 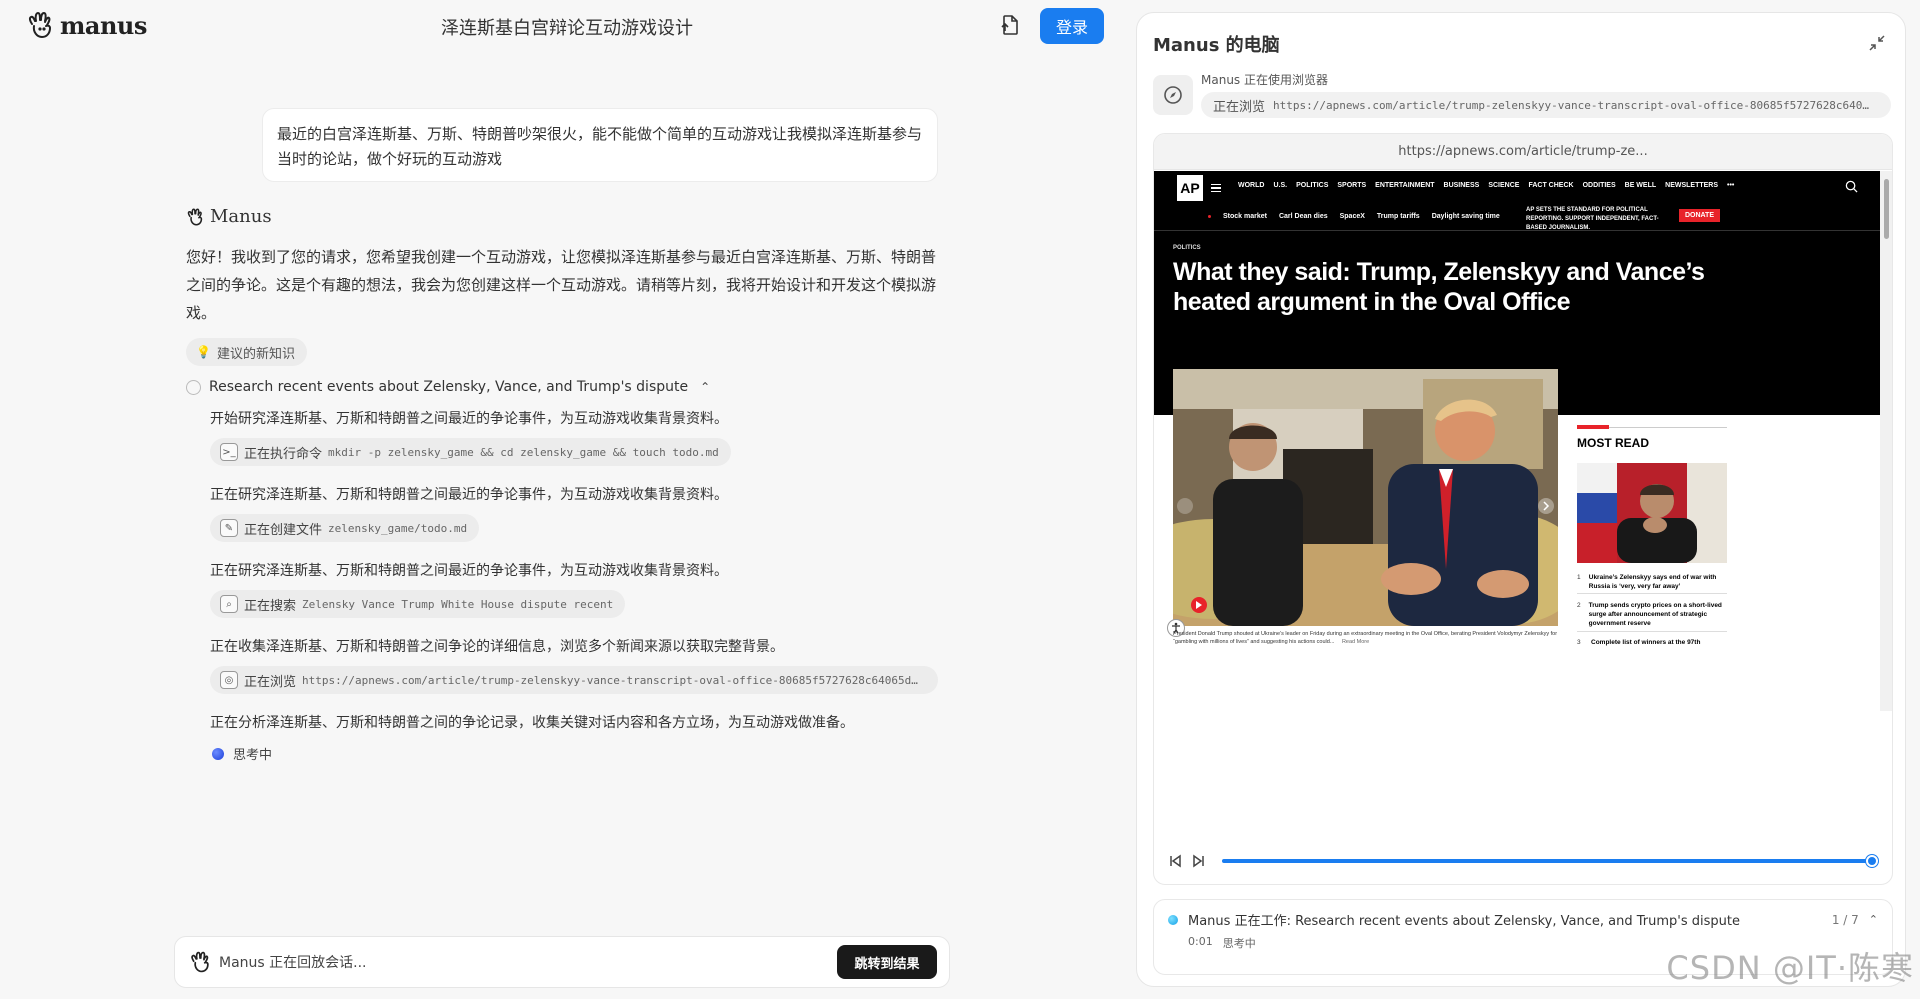 I want to click on ap-logo: AP, so click(x=1190, y=188).